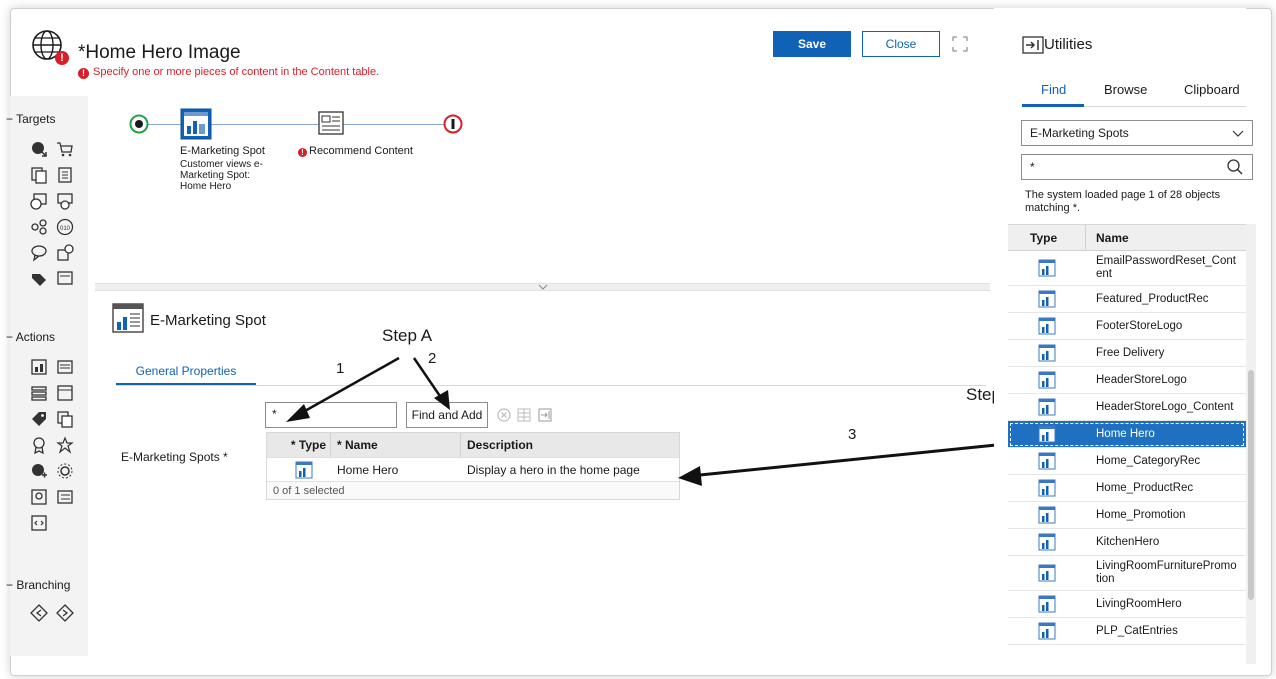 The height and width of the screenshot is (679, 1276). I want to click on email-list-icon, so click(65, 497).